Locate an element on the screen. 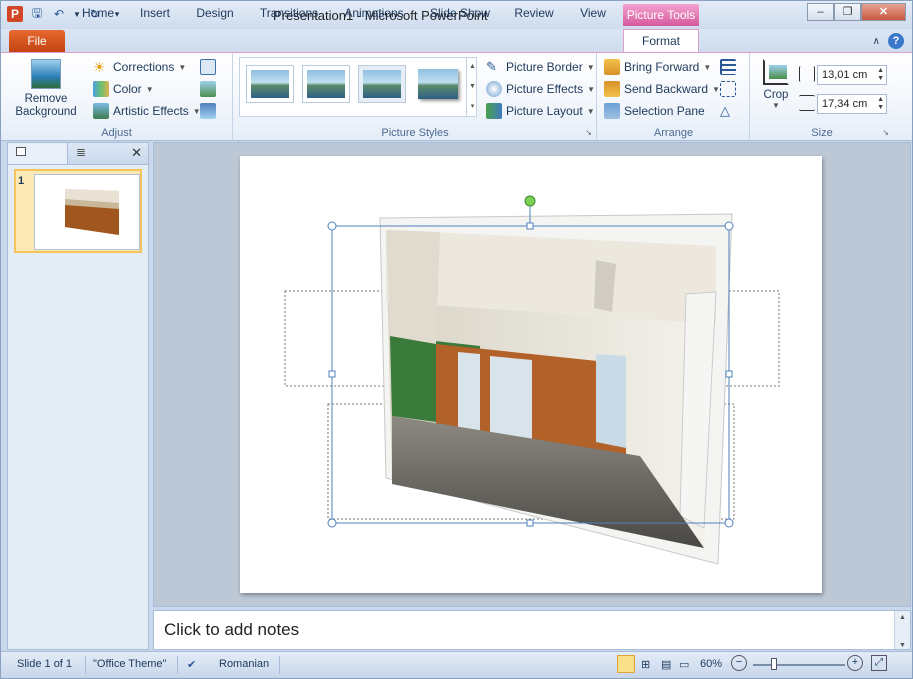 The width and height of the screenshot is (913, 679). slides-pane: ≣ ✕ 1 is located at coordinates (78, 396).